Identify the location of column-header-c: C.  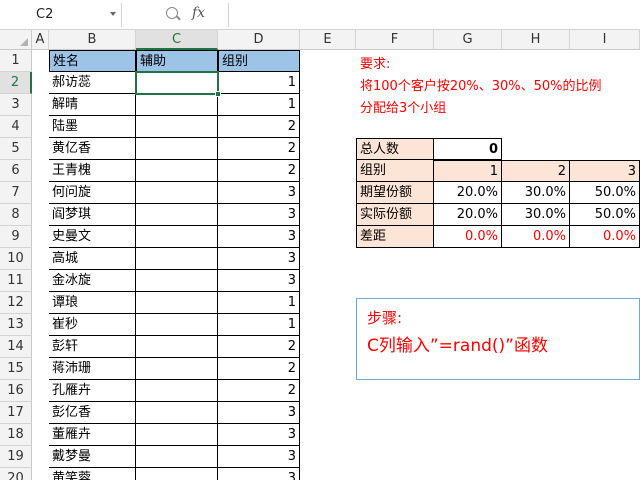
(177, 40).